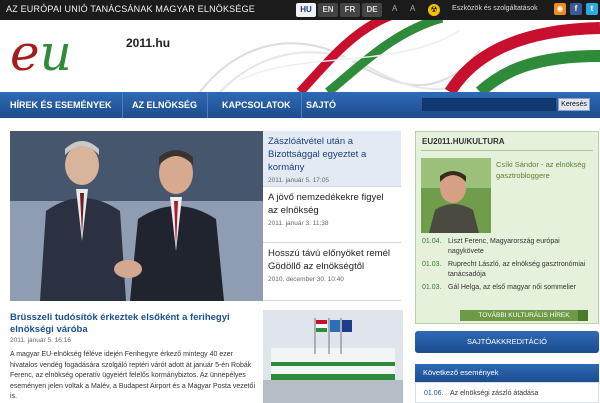 This screenshot has width=600, height=403. What do you see at coordinates (40, 340) in the screenshot?
I see `article-date: 2011. január 5. 16:16` at bounding box center [40, 340].